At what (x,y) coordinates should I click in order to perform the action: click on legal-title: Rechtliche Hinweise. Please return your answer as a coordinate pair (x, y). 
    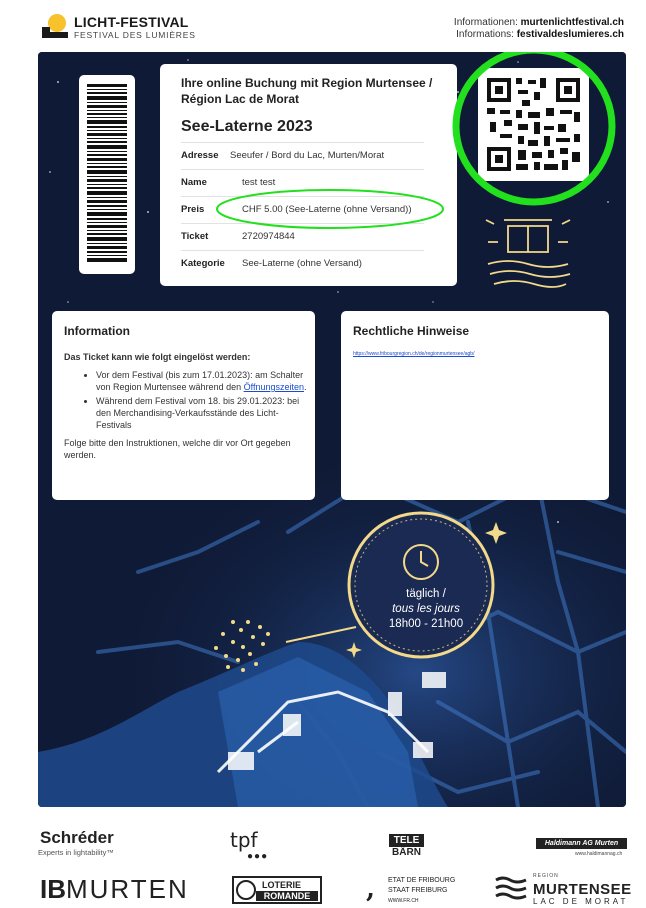
    Looking at the image, I should click on (411, 331).